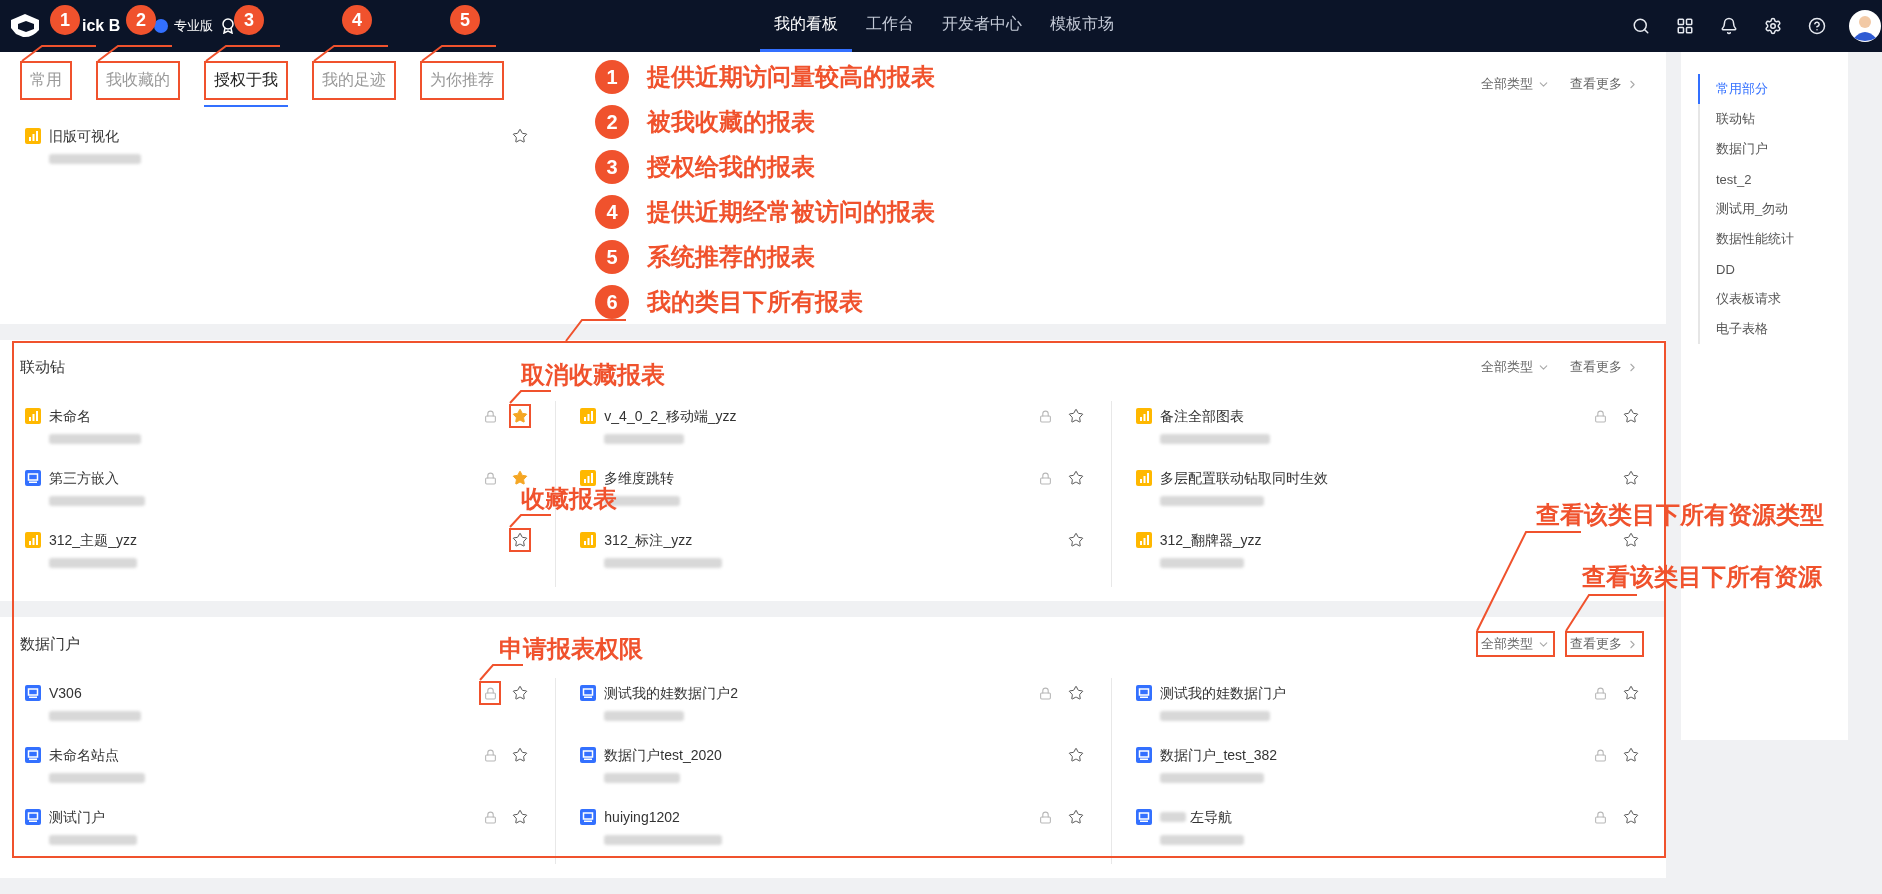 This screenshot has width=1882, height=894. I want to click on number-badge: 6, so click(612, 302).